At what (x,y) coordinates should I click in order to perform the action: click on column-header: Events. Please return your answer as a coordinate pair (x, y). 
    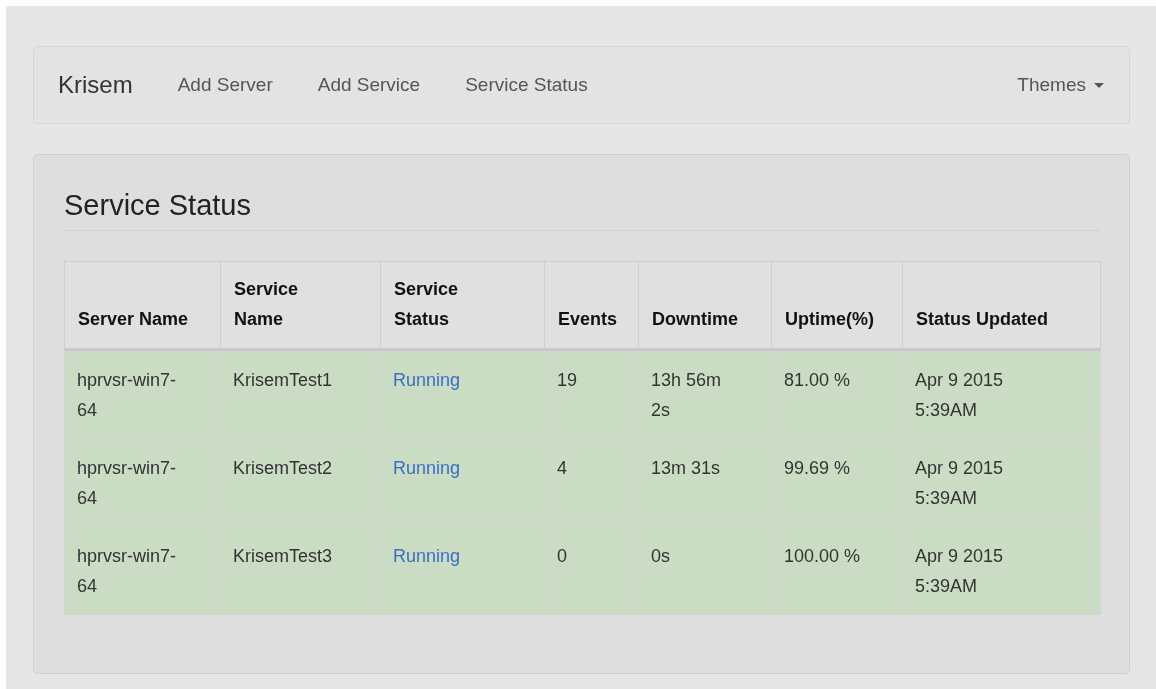
    Looking at the image, I should click on (591, 305).